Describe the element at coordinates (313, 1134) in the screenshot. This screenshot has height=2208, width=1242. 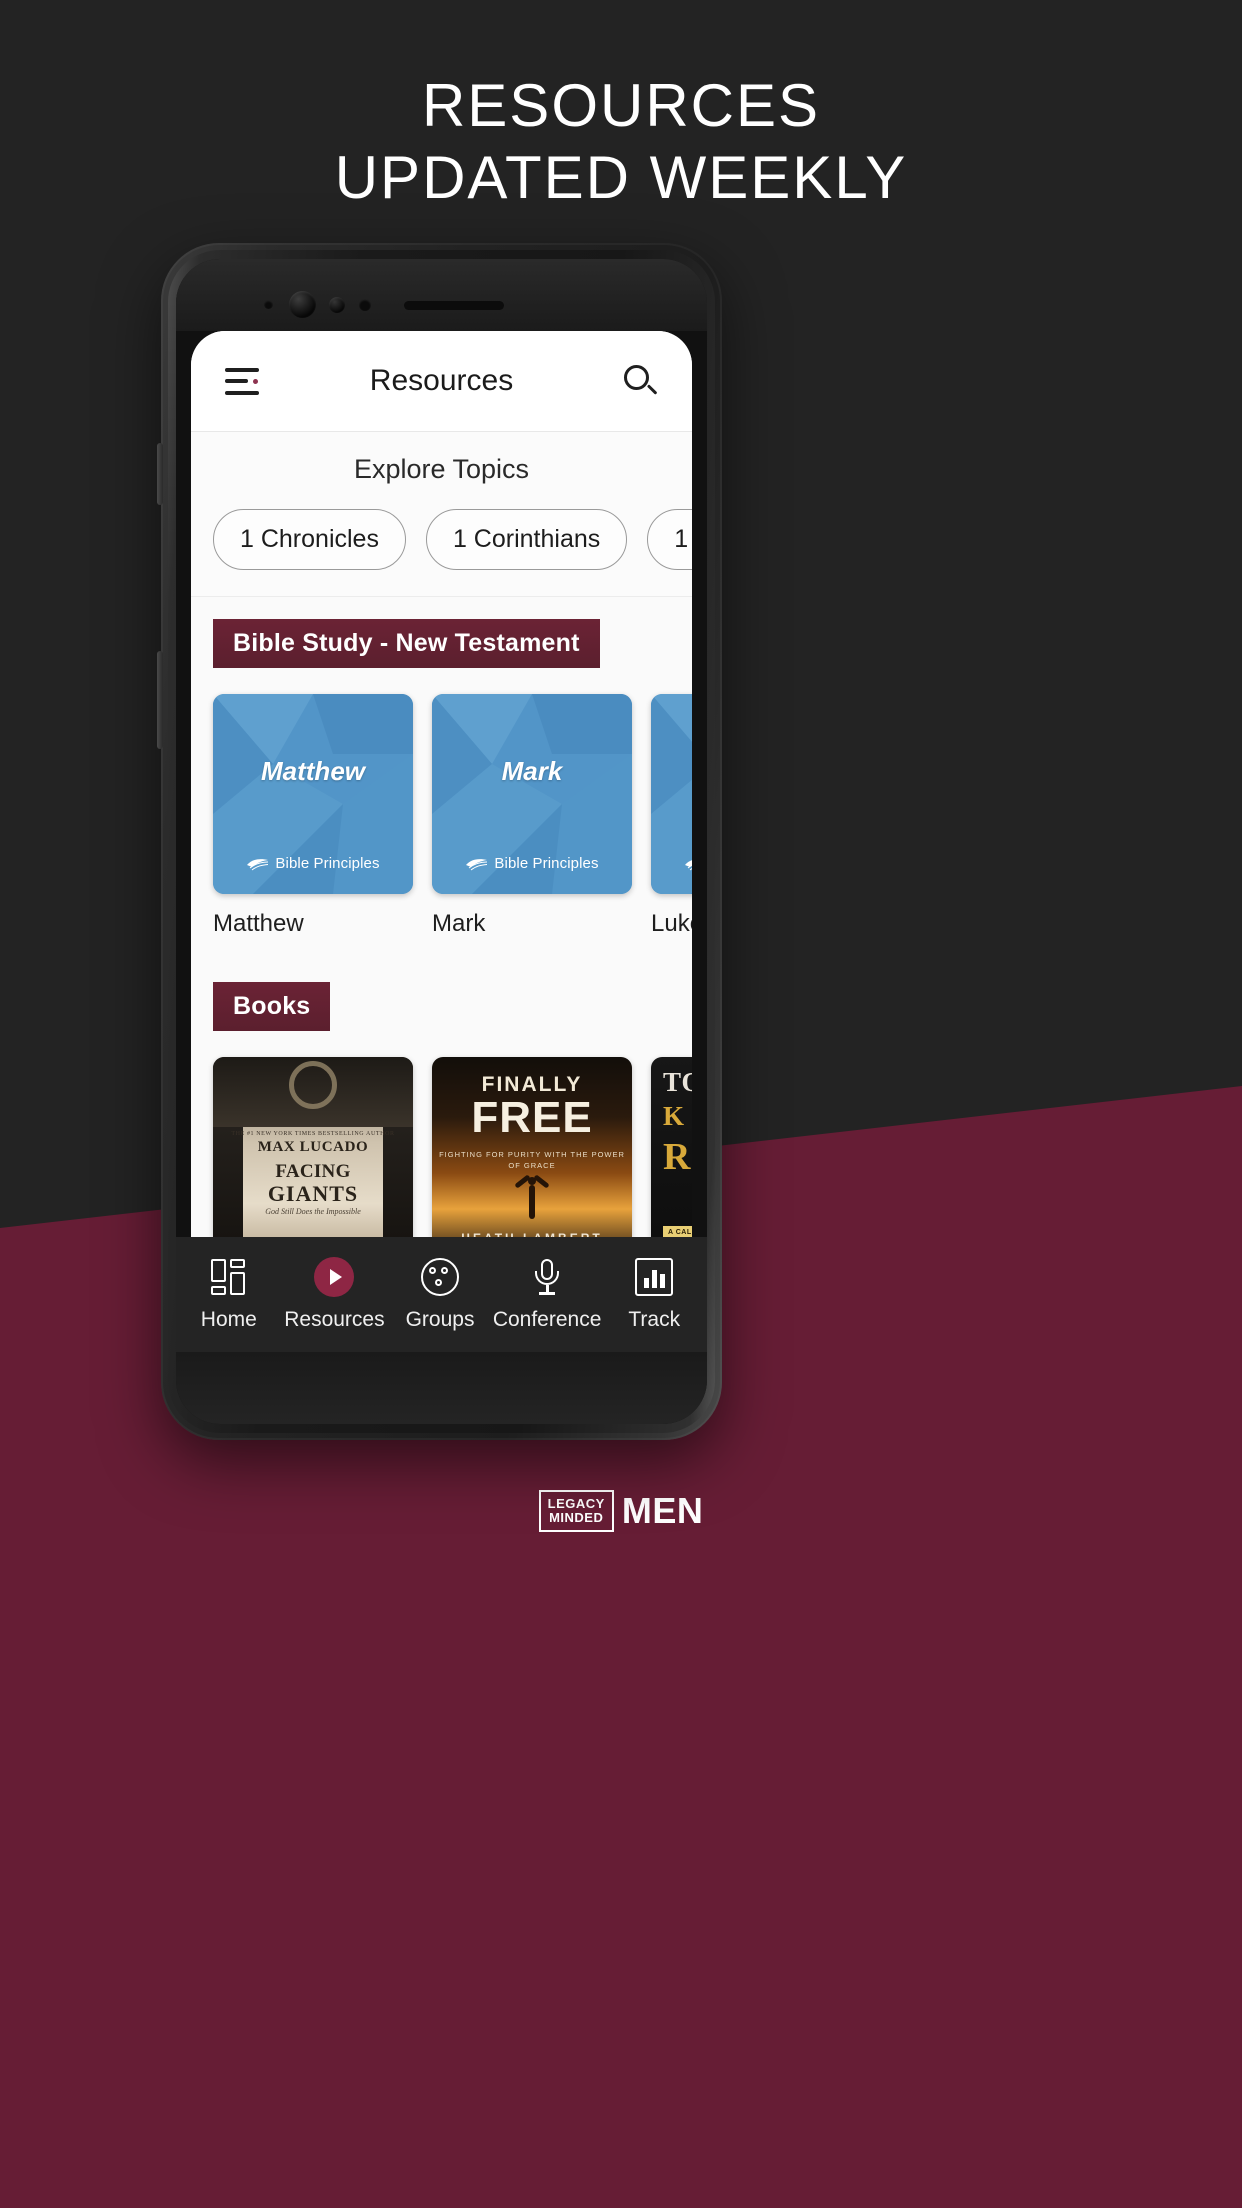
I see `book-cover-kicker: THE #1 NEW YORK TIMES BESTSELLING AUTHOR` at that location.